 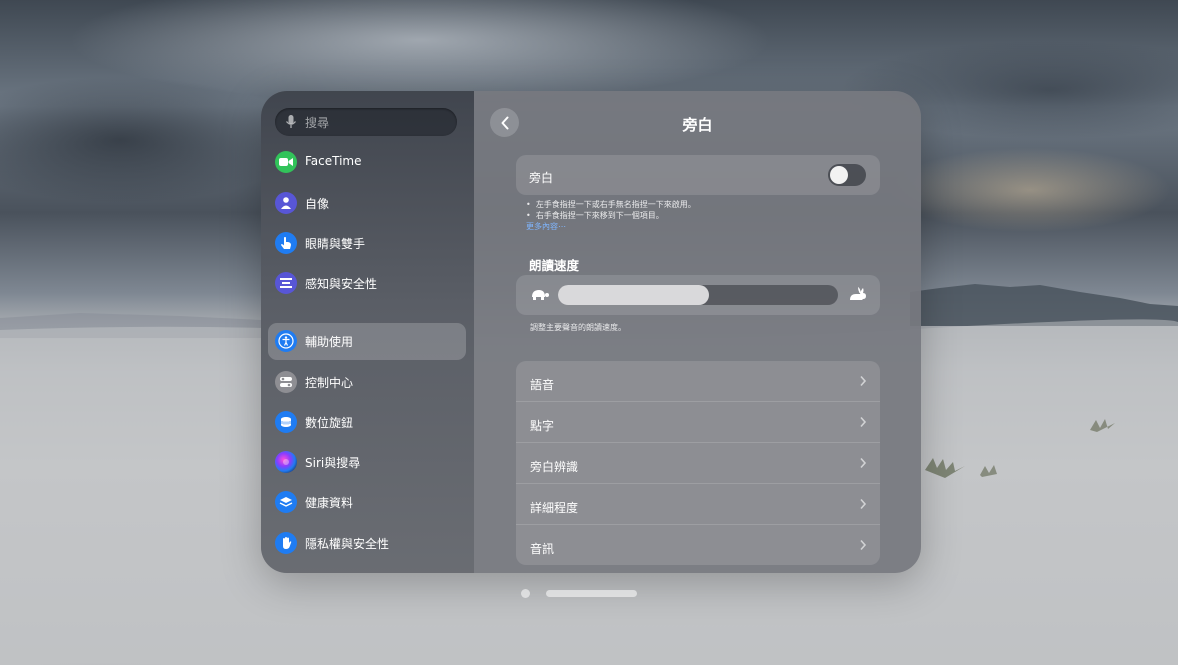 I want to click on hand-raised-icon, so click(x=286, y=543).